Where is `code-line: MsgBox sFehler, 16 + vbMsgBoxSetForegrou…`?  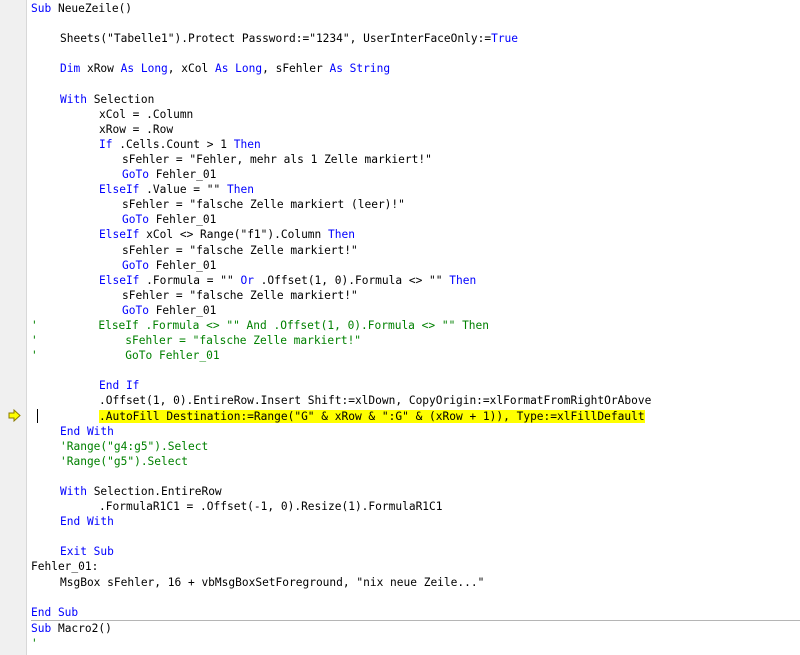 code-line: MsgBox sFehler, 16 + vbMsgBoxSetForegrou… is located at coordinates (415, 582).